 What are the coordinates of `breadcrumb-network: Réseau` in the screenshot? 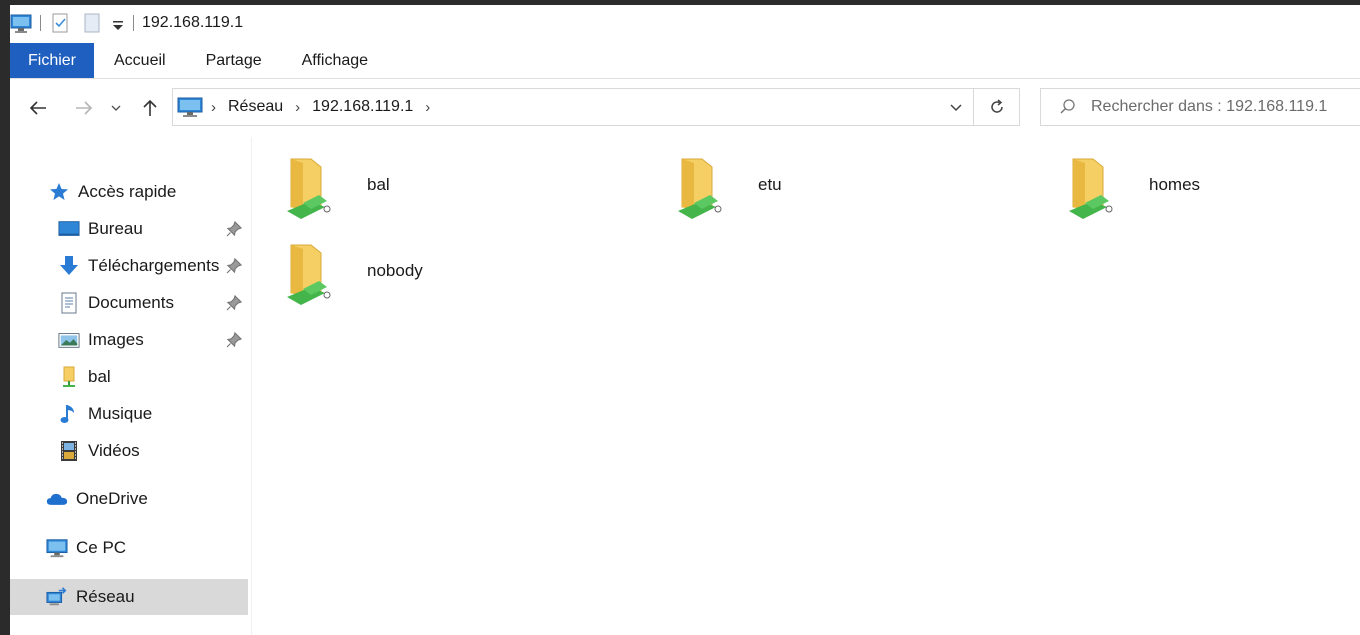 It's located at (255, 107).